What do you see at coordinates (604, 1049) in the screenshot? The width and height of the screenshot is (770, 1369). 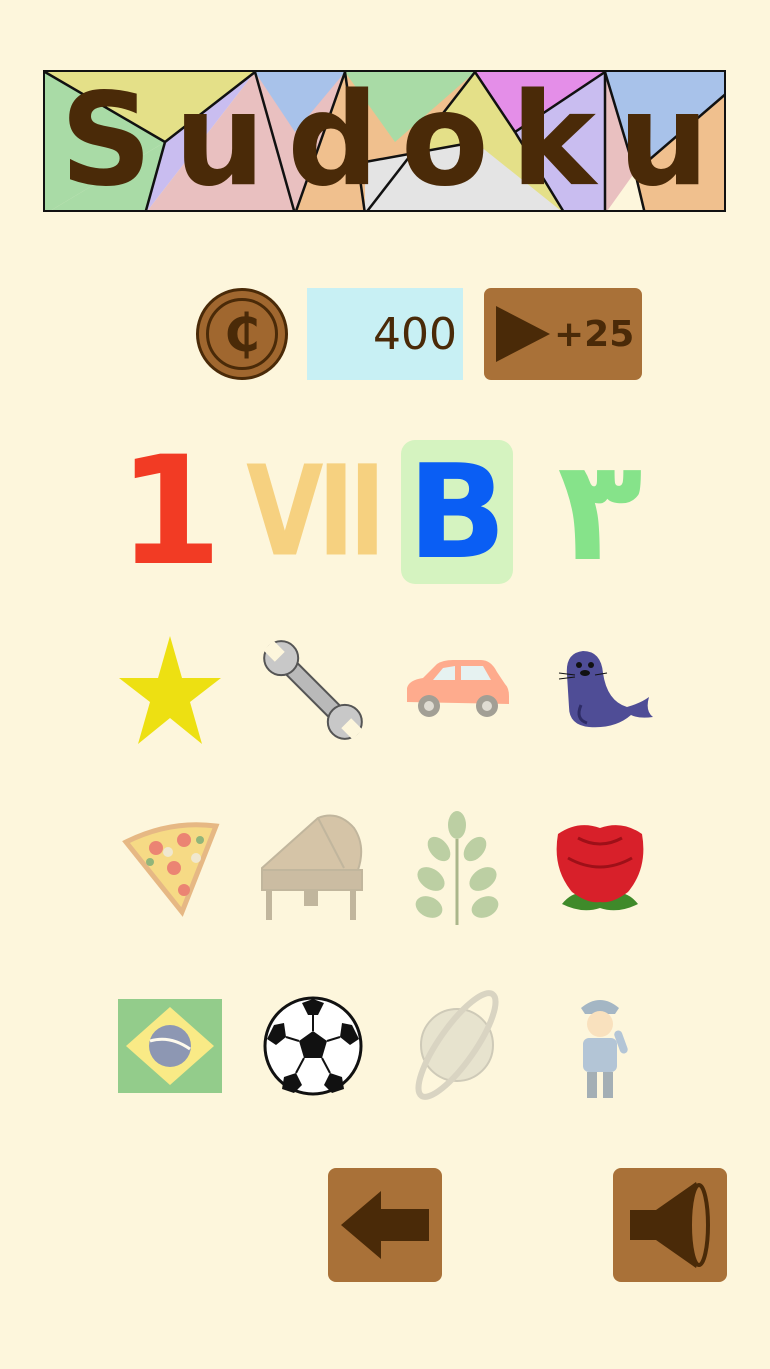 I see `police-officer-icon` at bounding box center [604, 1049].